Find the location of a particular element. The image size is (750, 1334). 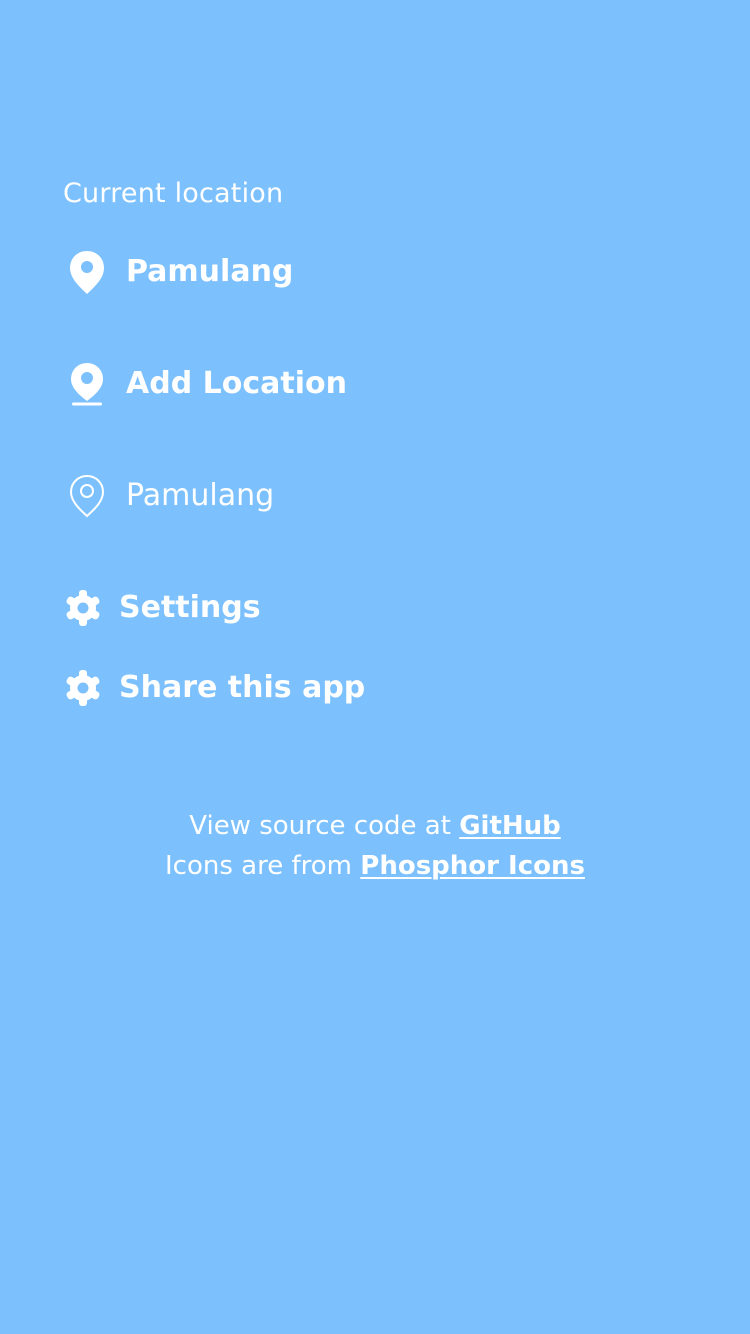

saved-location-item: Pamulang is located at coordinates (170, 496).